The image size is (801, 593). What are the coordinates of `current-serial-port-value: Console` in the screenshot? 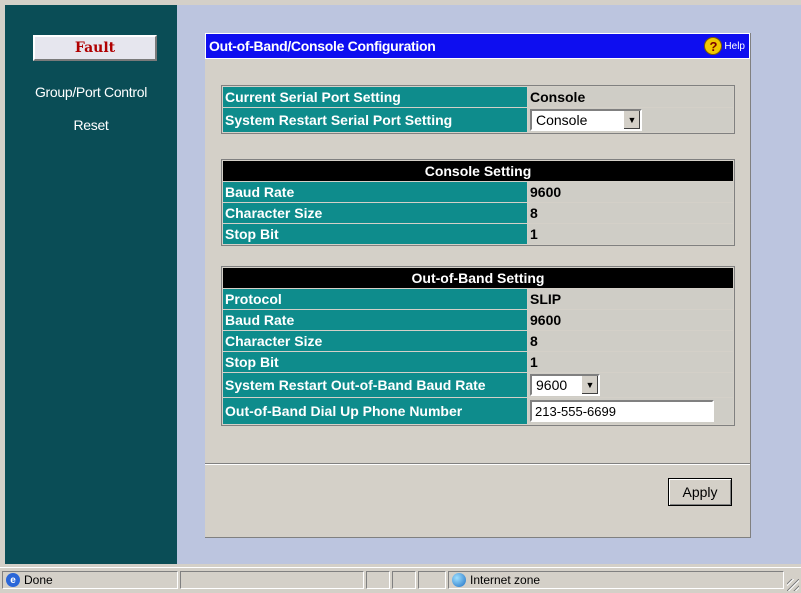 It's located at (630, 97).